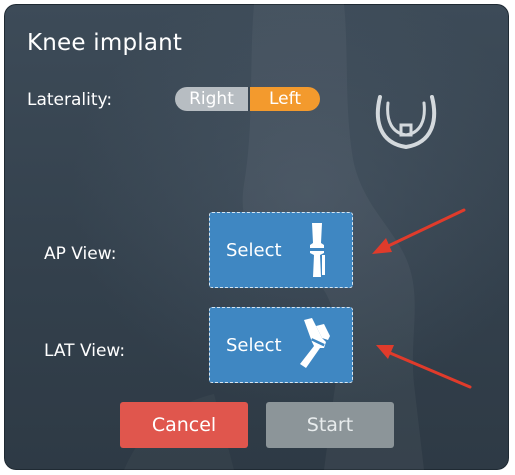 This screenshot has width=515, height=475. Describe the element at coordinates (254, 250) in the screenshot. I see `ap-select-label: Select` at that location.